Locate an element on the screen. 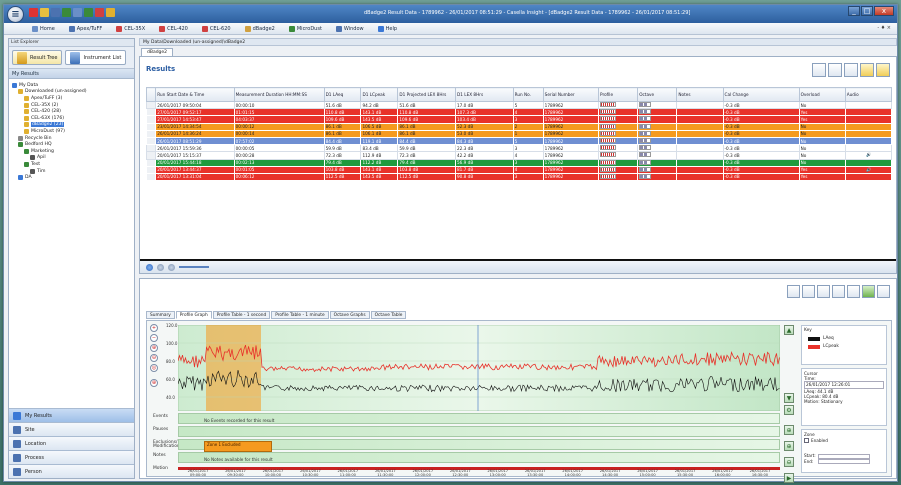 The image size is (901, 485). tree-item: Recycle Bin is located at coordinates (71, 138).